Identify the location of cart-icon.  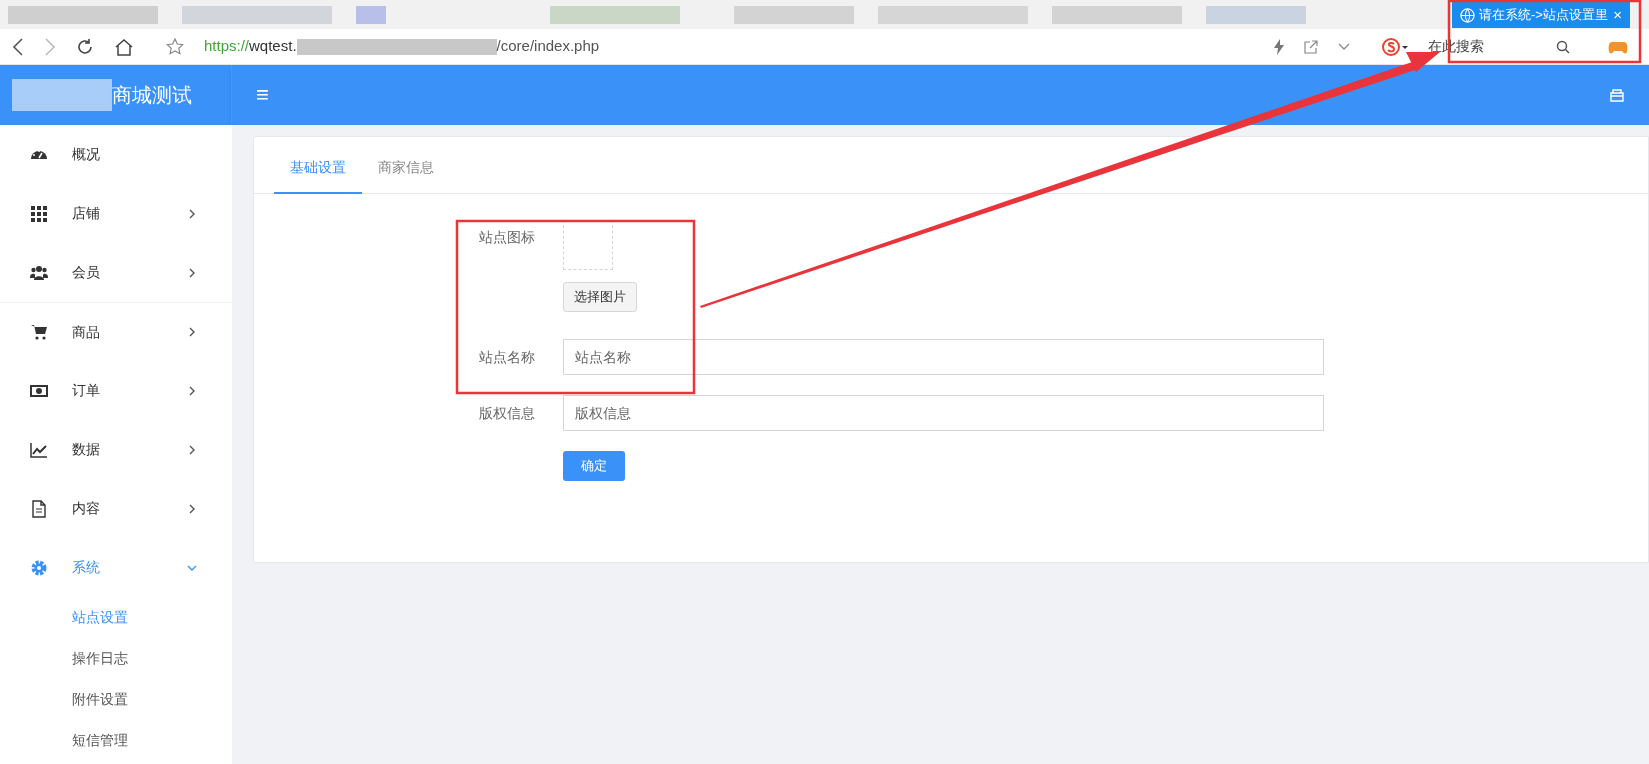
(39, 332).